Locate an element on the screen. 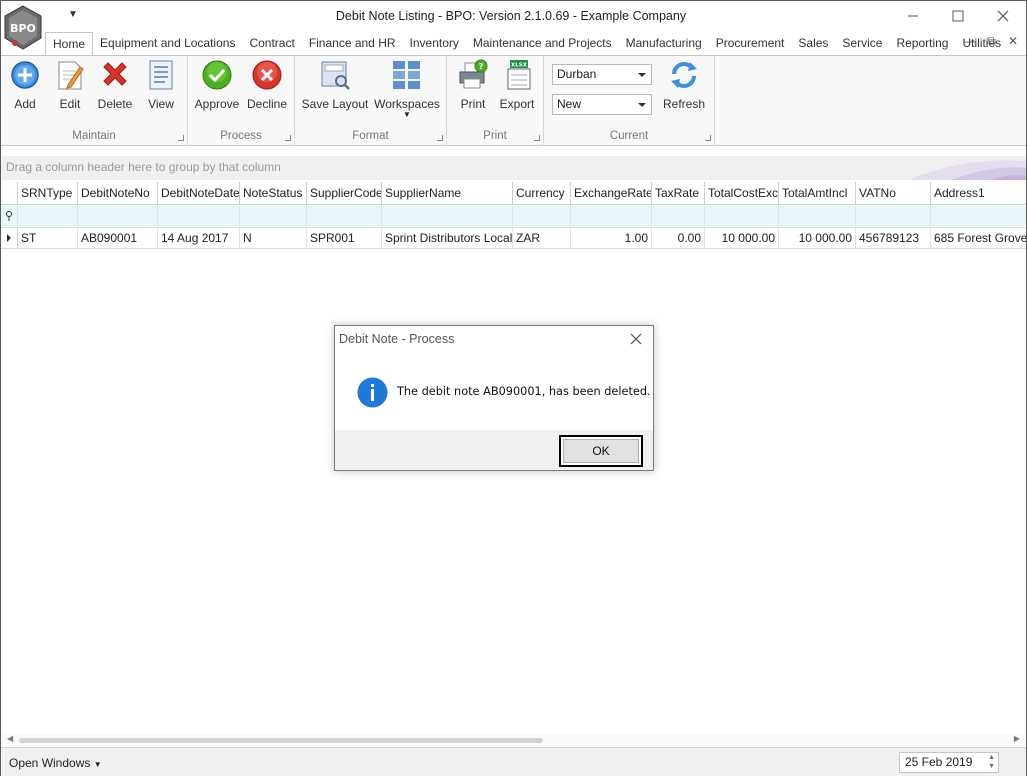 Image resolution: width=1027 pixels, height=776 pixels. filter-pin-icon is located at coordinates (9, 216).